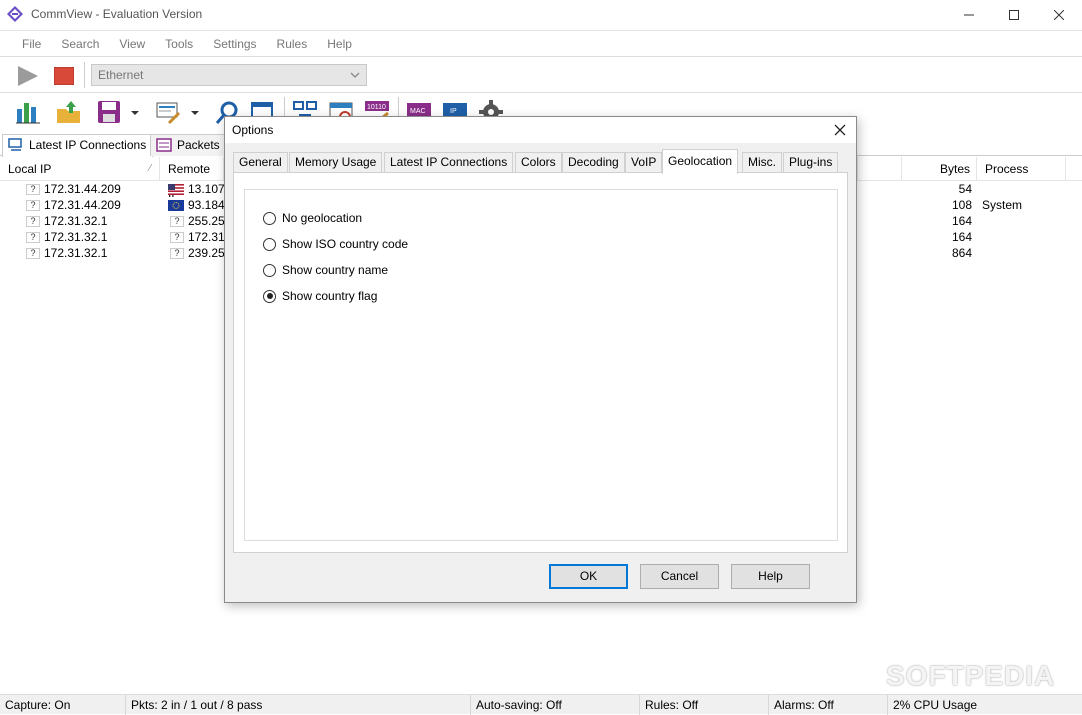 This screenshot has height=715, width=1082. I want to click on radio-show-iso-country-code: Show ISO country code, so click(335, 244).